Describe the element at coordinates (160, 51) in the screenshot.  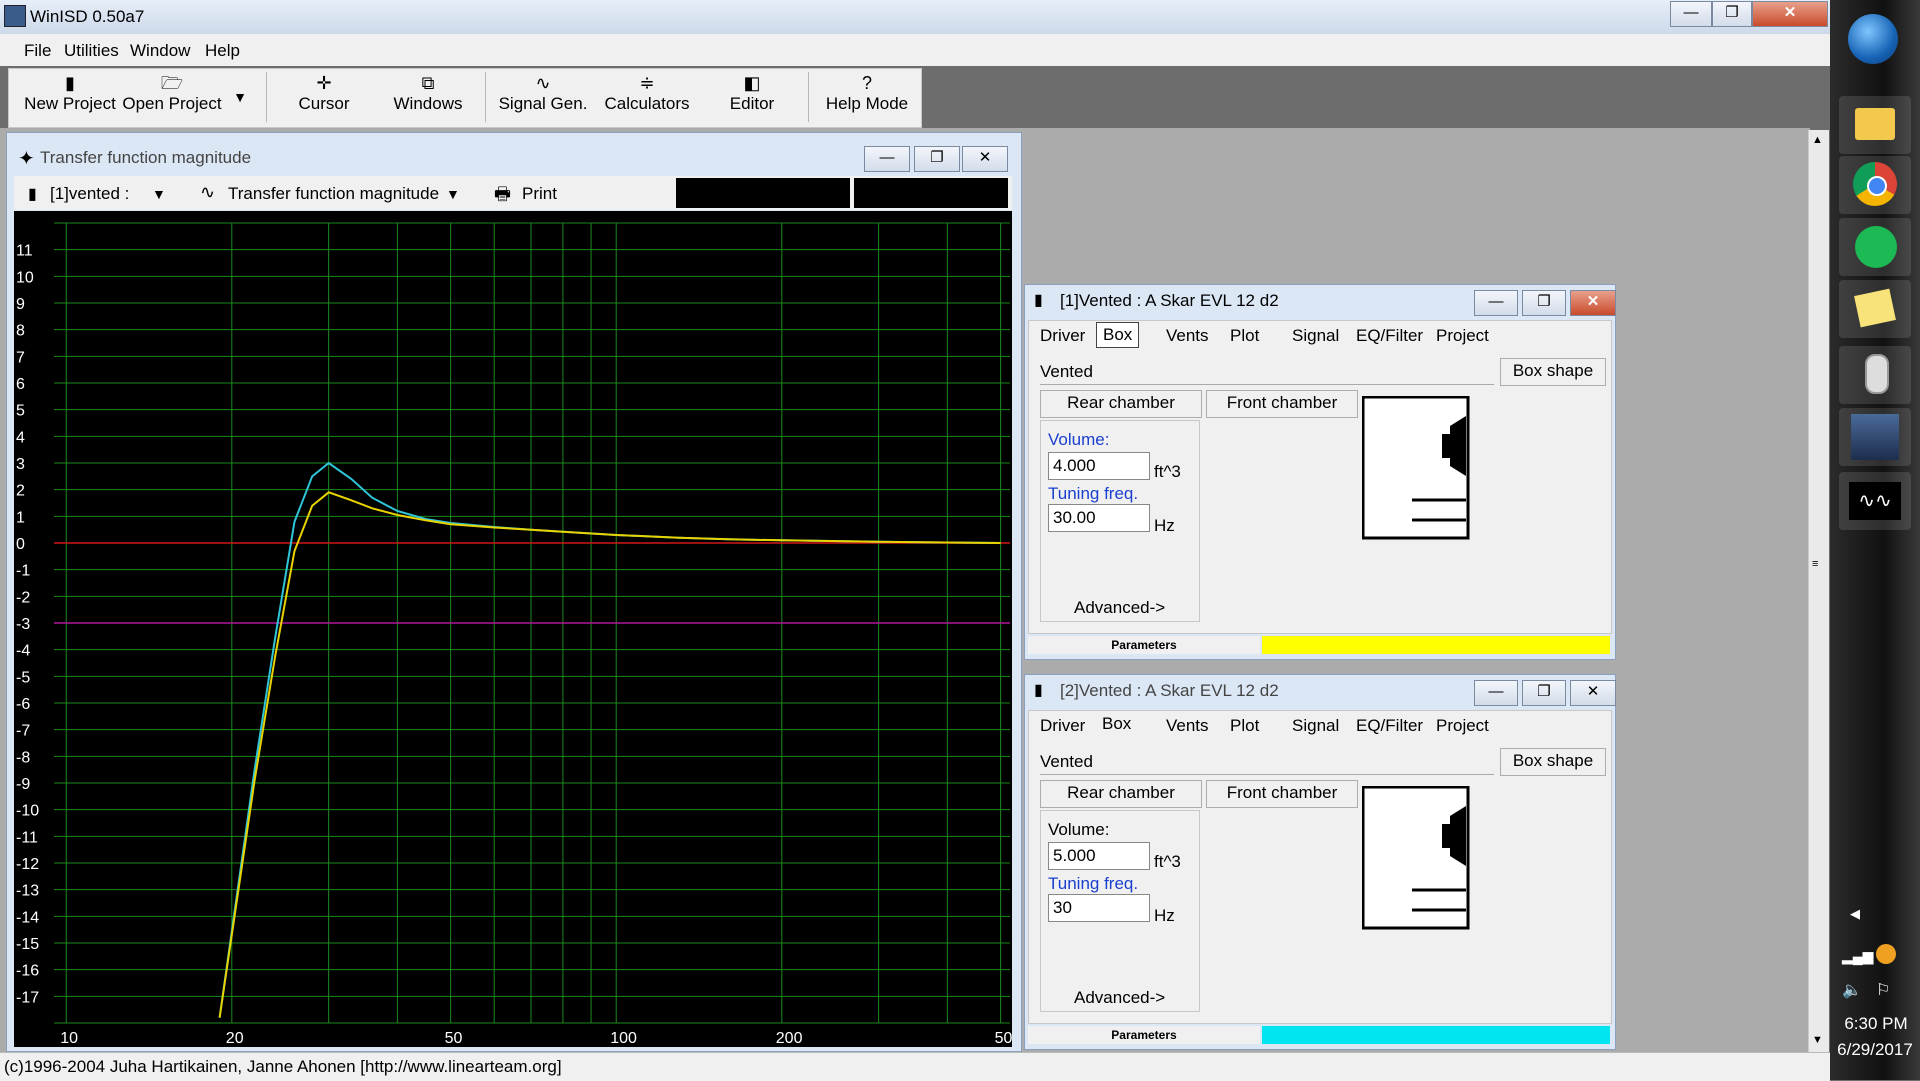
I see `menu-window: Window` at that location.